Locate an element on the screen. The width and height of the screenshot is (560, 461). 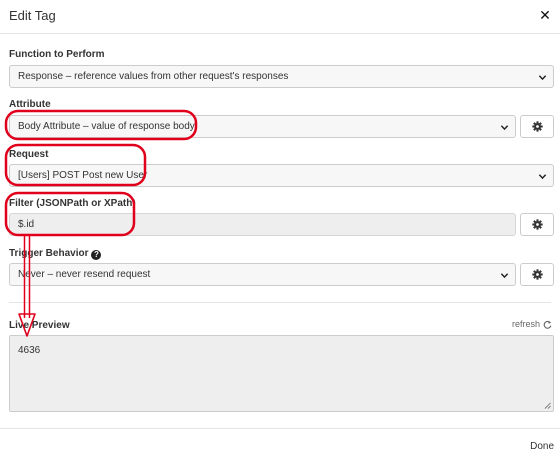
attribute-settings-button is located at coordinates (537, 126).